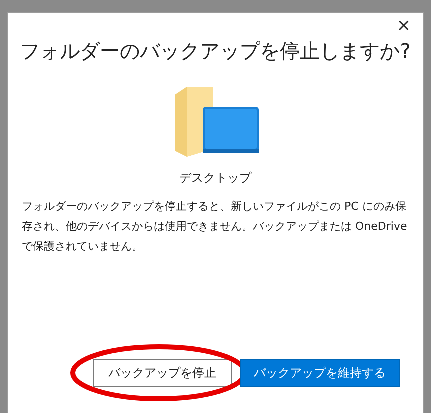 This screenshot has height=413, width=431. What do you see at coordinates (215, 51) in the screenshot?
I see `dialog-title: フォルダーのバックアップを停止しますか?` at bounding box center [215, 51].